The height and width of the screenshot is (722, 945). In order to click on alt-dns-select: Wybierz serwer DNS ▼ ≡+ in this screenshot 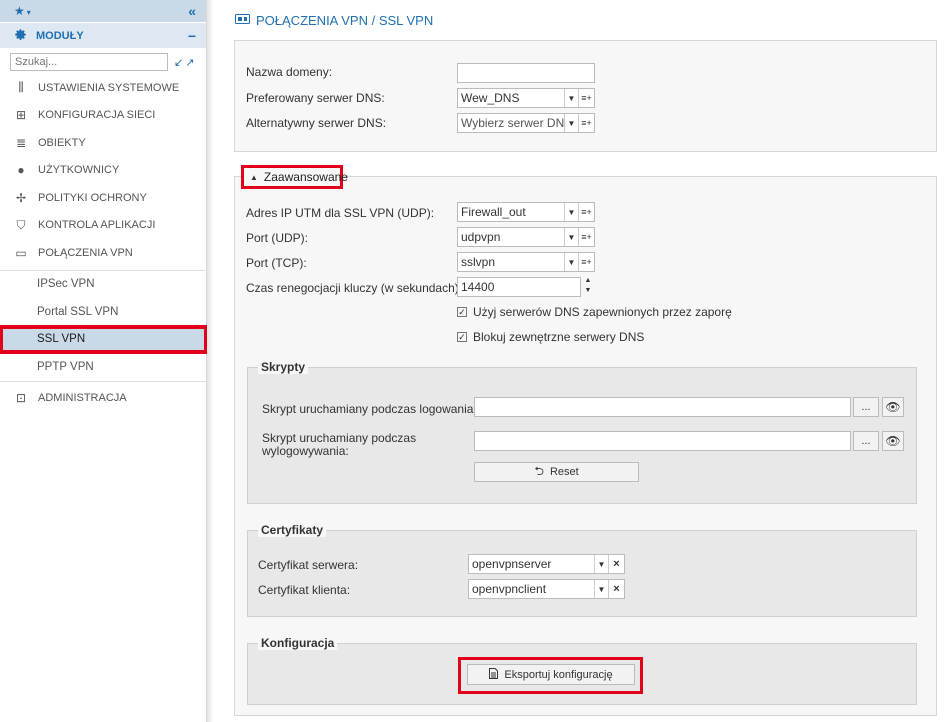, I will do `click(526, 123)`.